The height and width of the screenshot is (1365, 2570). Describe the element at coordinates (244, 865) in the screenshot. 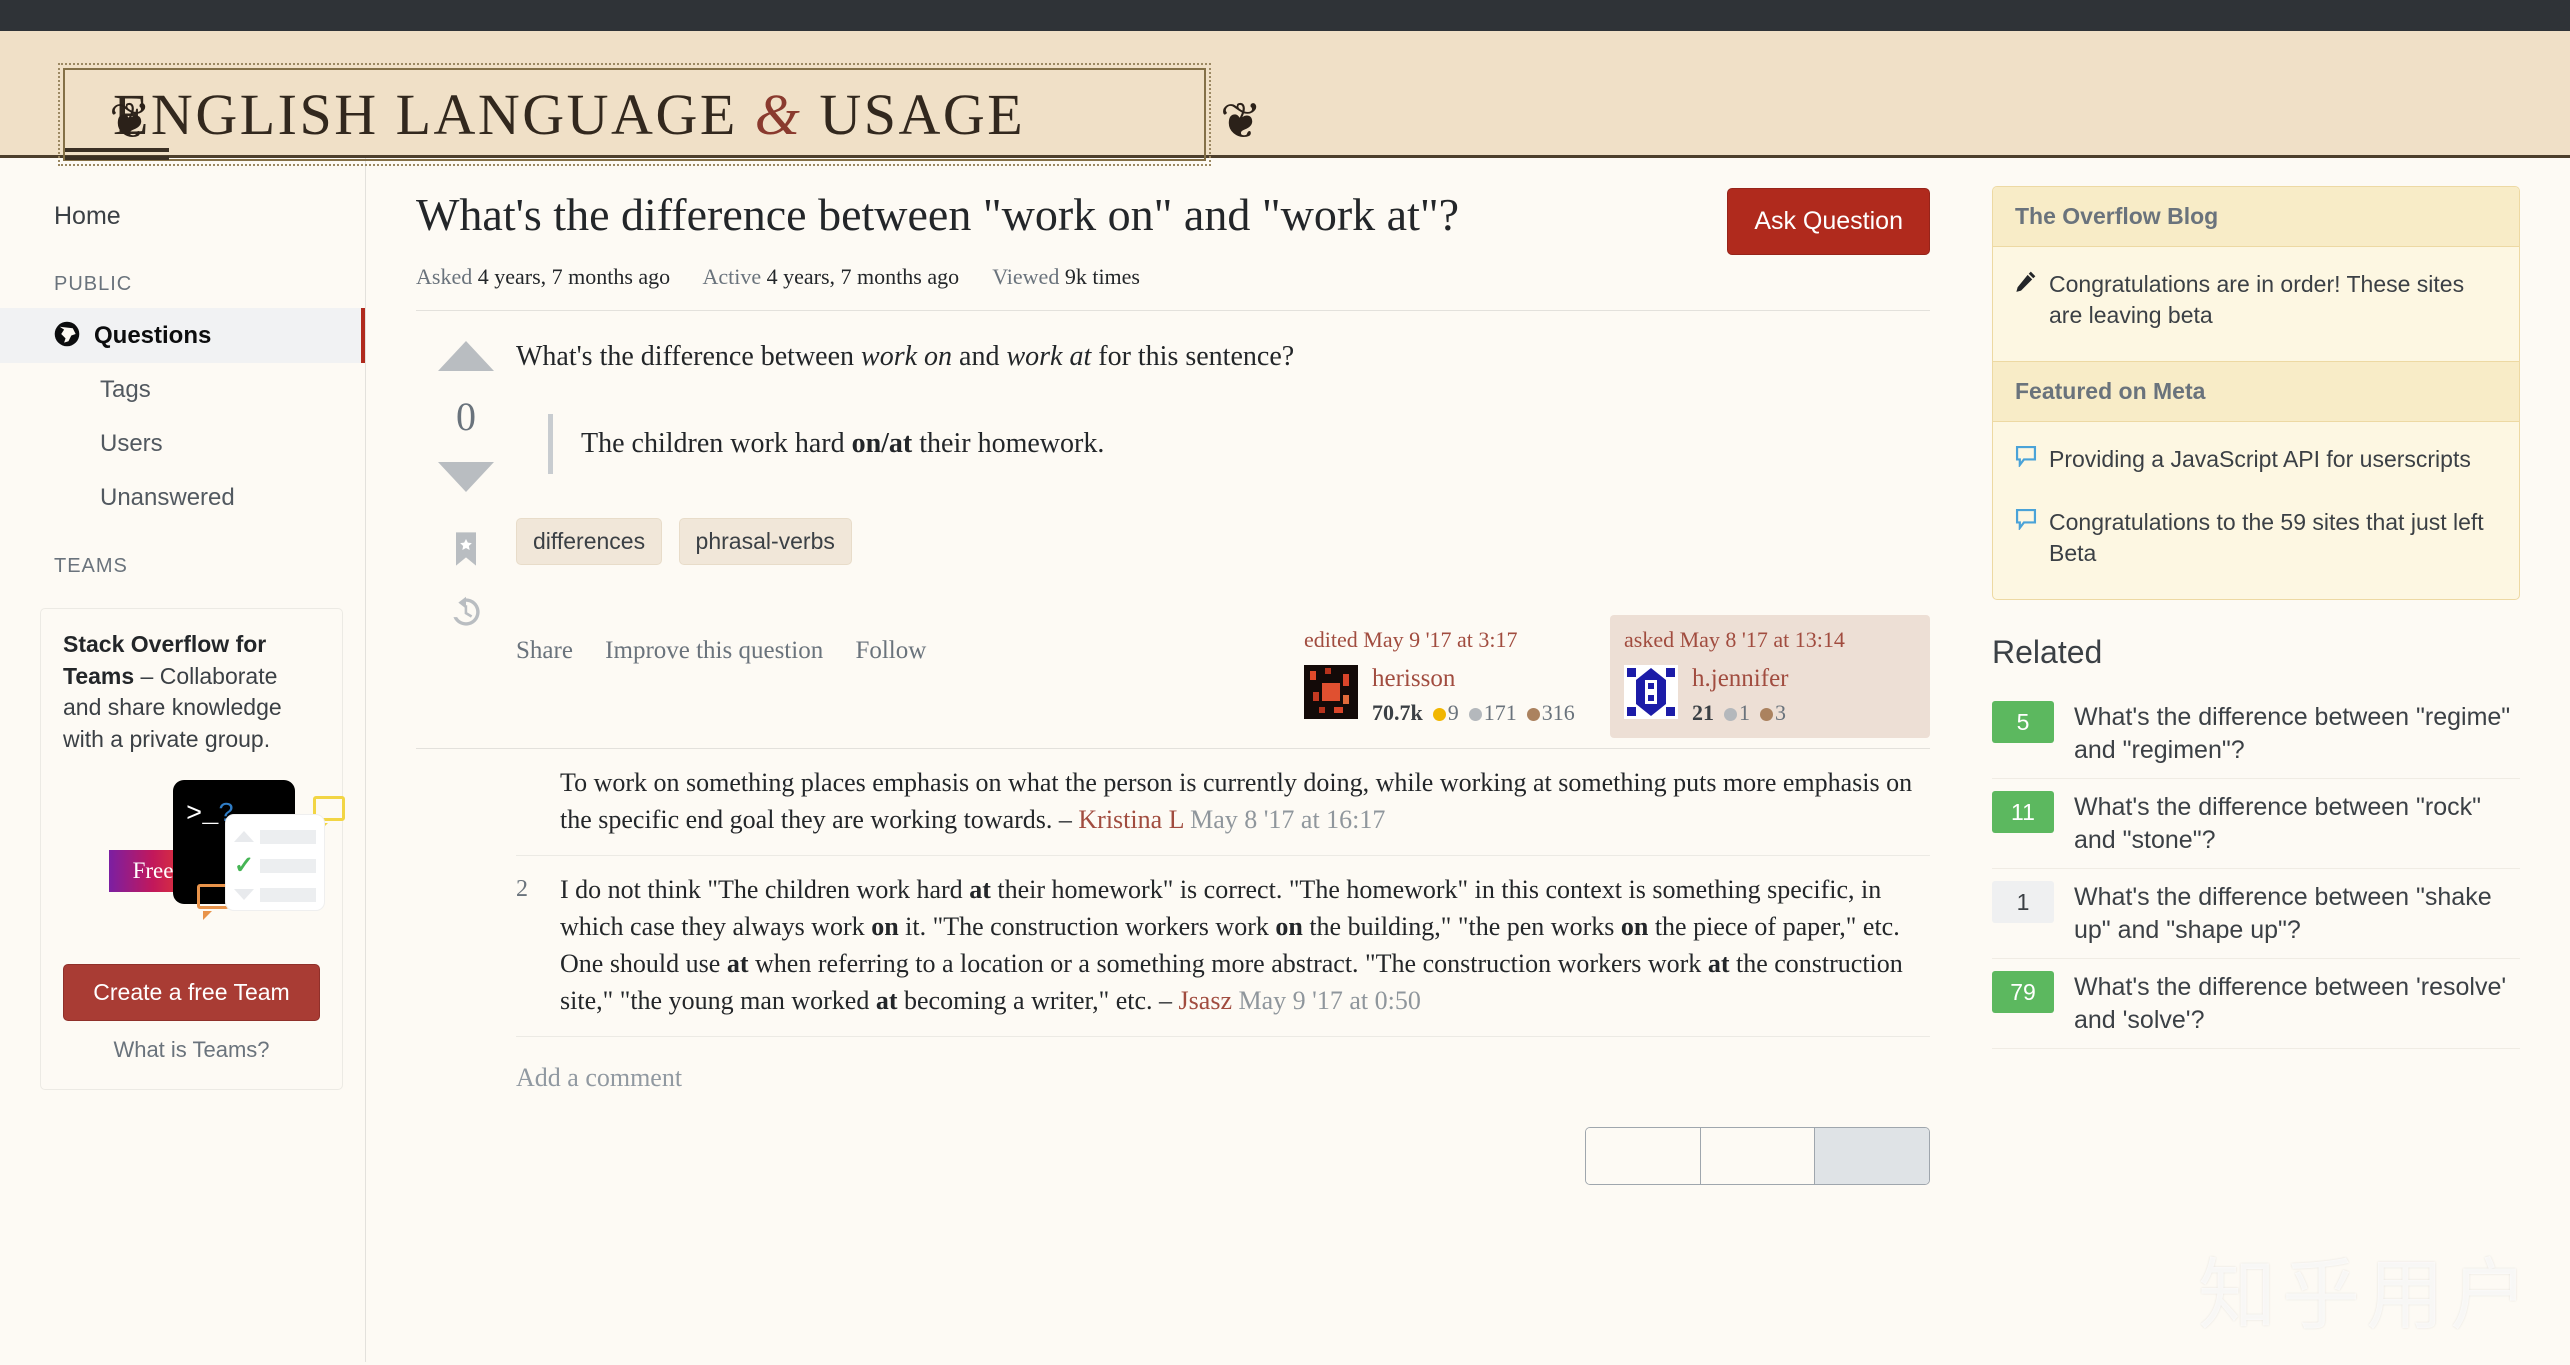

I see `check-icon: ✓` at that location.